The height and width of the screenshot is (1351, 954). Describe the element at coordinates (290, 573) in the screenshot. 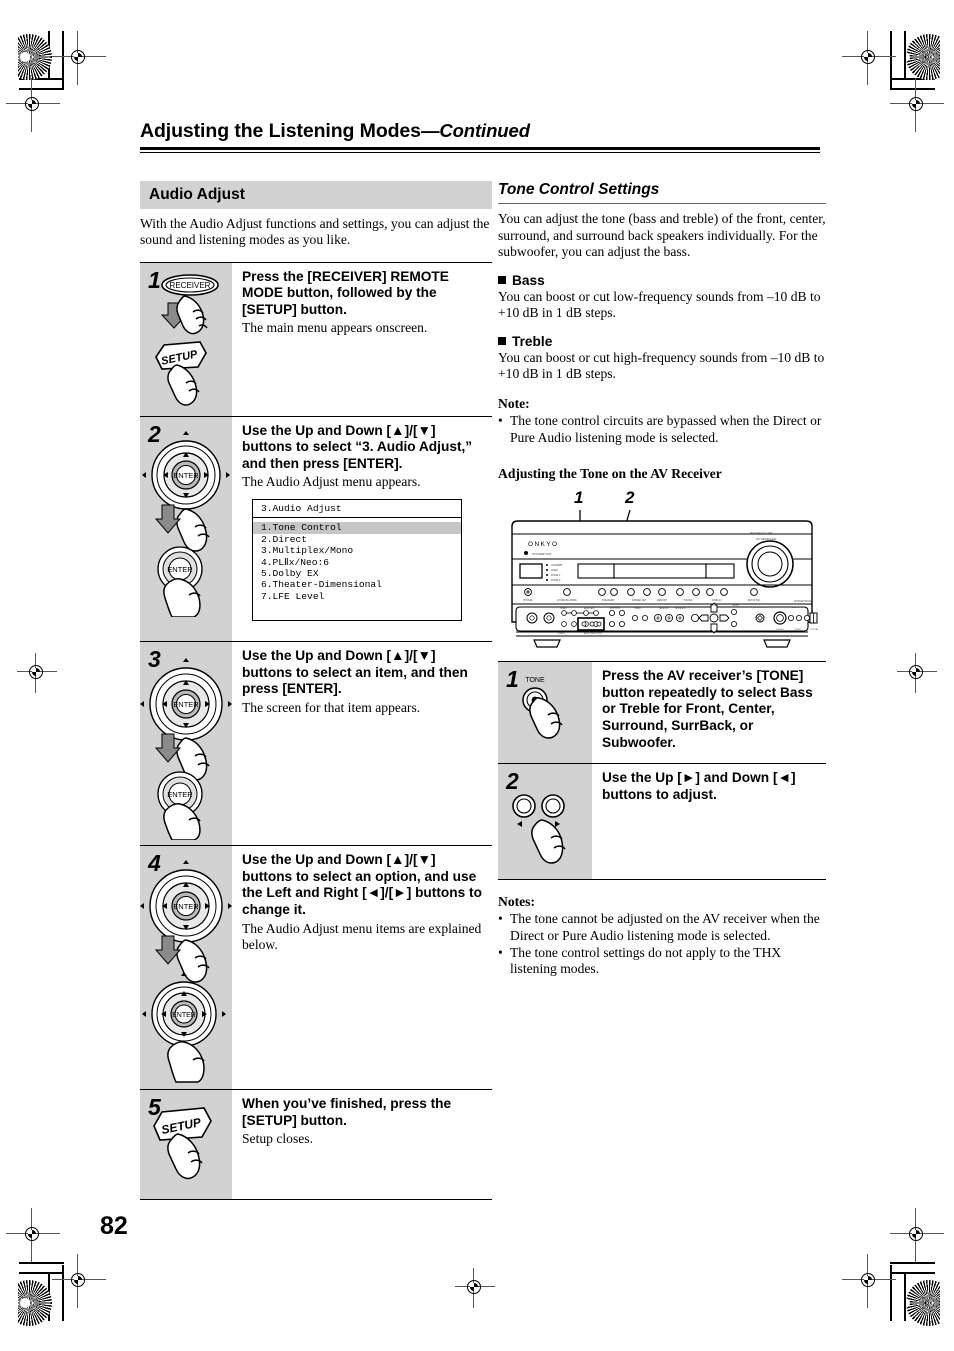

I see `osd-menu-item: 5.Dolby EX` at that location.